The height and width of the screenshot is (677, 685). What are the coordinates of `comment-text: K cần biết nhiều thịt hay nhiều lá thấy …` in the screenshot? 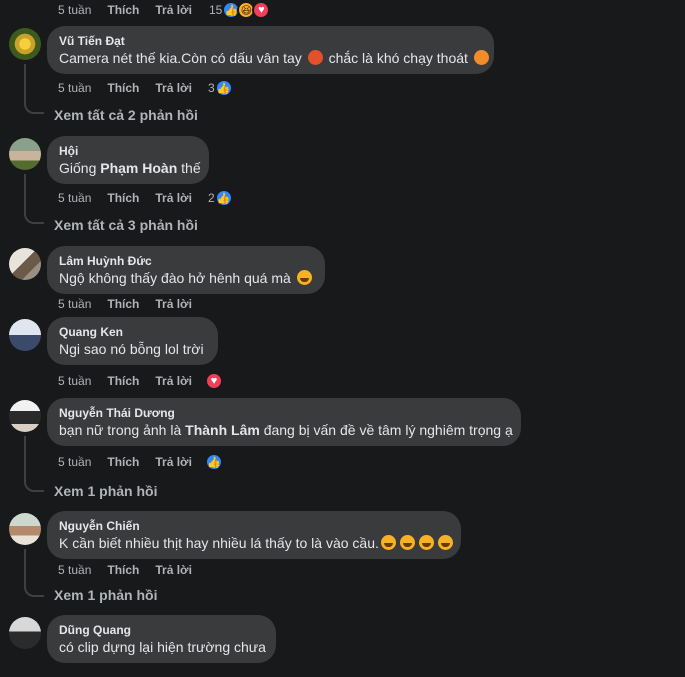 It's located at (256, 543).